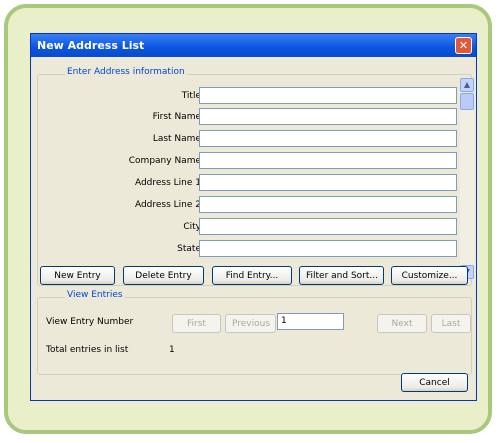 Image resolution: width=502 pixels, height=443 pixels. Describe the element at coordinates (167, 205) in the screenshot. I see `address-line-2-label: Address Line 2` at that location.